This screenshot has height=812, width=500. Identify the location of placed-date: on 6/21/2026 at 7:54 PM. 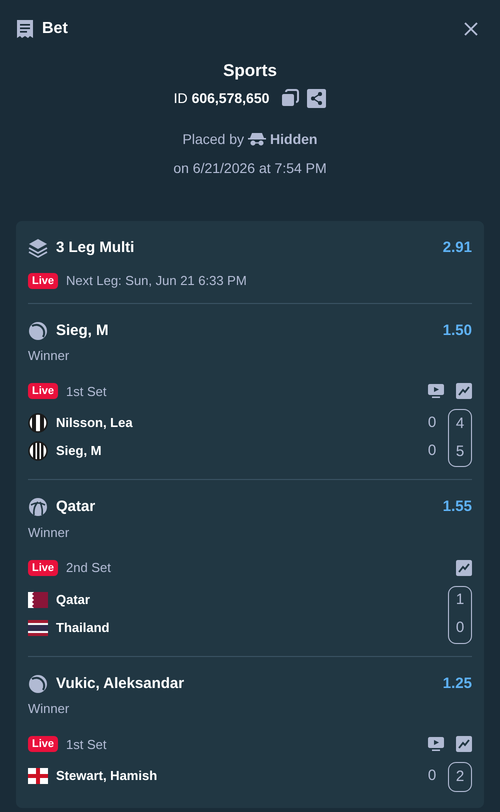
(250, 168).